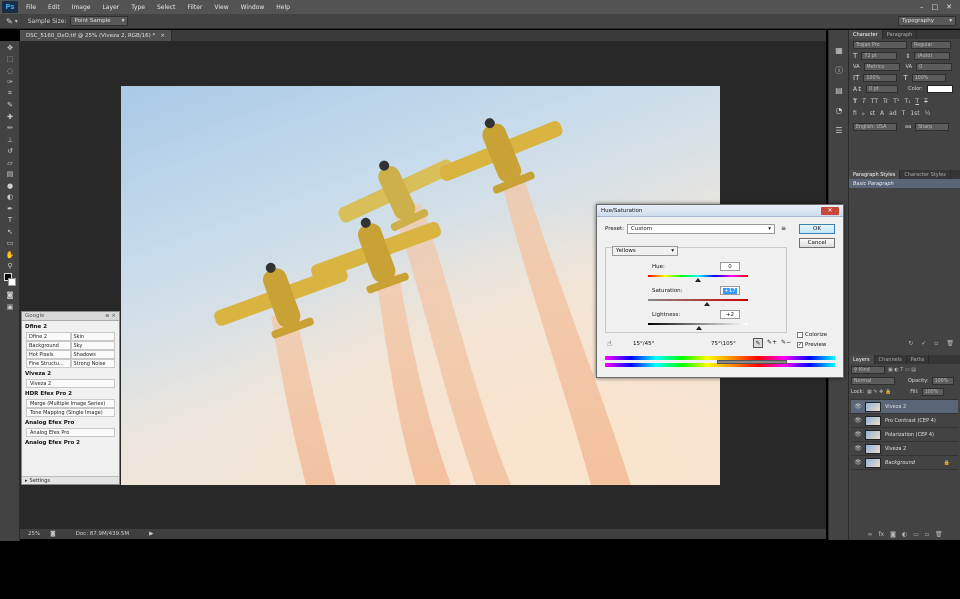 The image size is (960, 599). What do you see at coordinates (942, 381) in the screenshot?
I see `opacity-field: 100%` at bounding box center [942, 381].